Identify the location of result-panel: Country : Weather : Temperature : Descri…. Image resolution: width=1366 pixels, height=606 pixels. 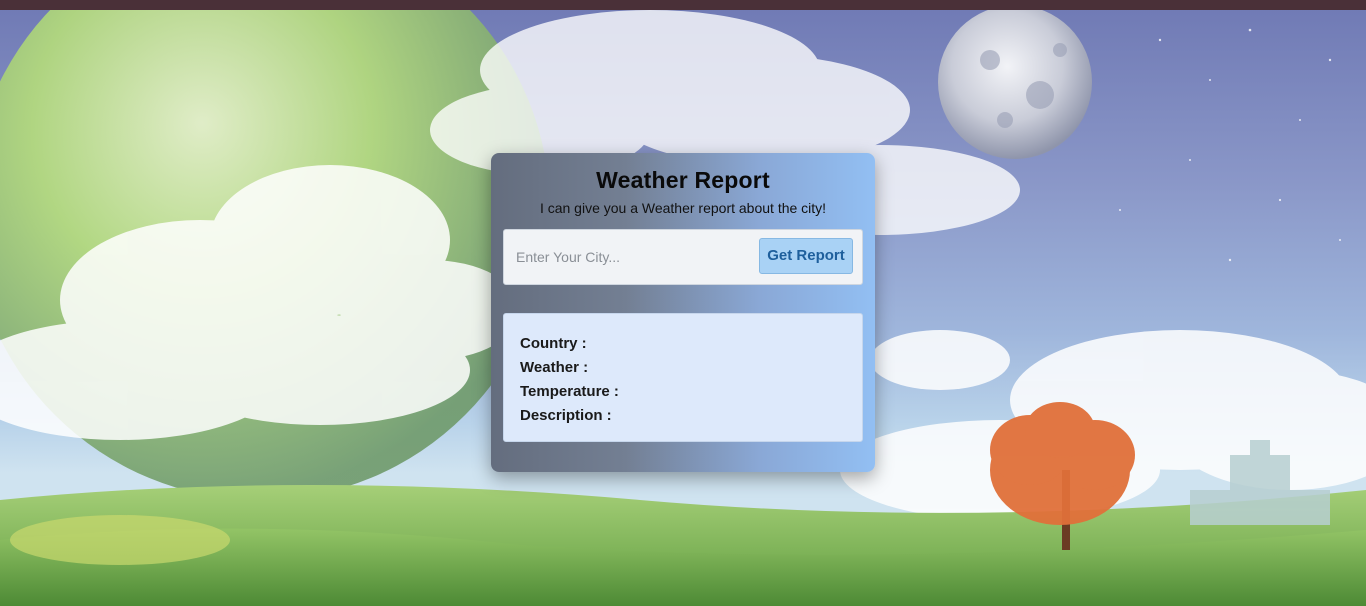
(683, 377).